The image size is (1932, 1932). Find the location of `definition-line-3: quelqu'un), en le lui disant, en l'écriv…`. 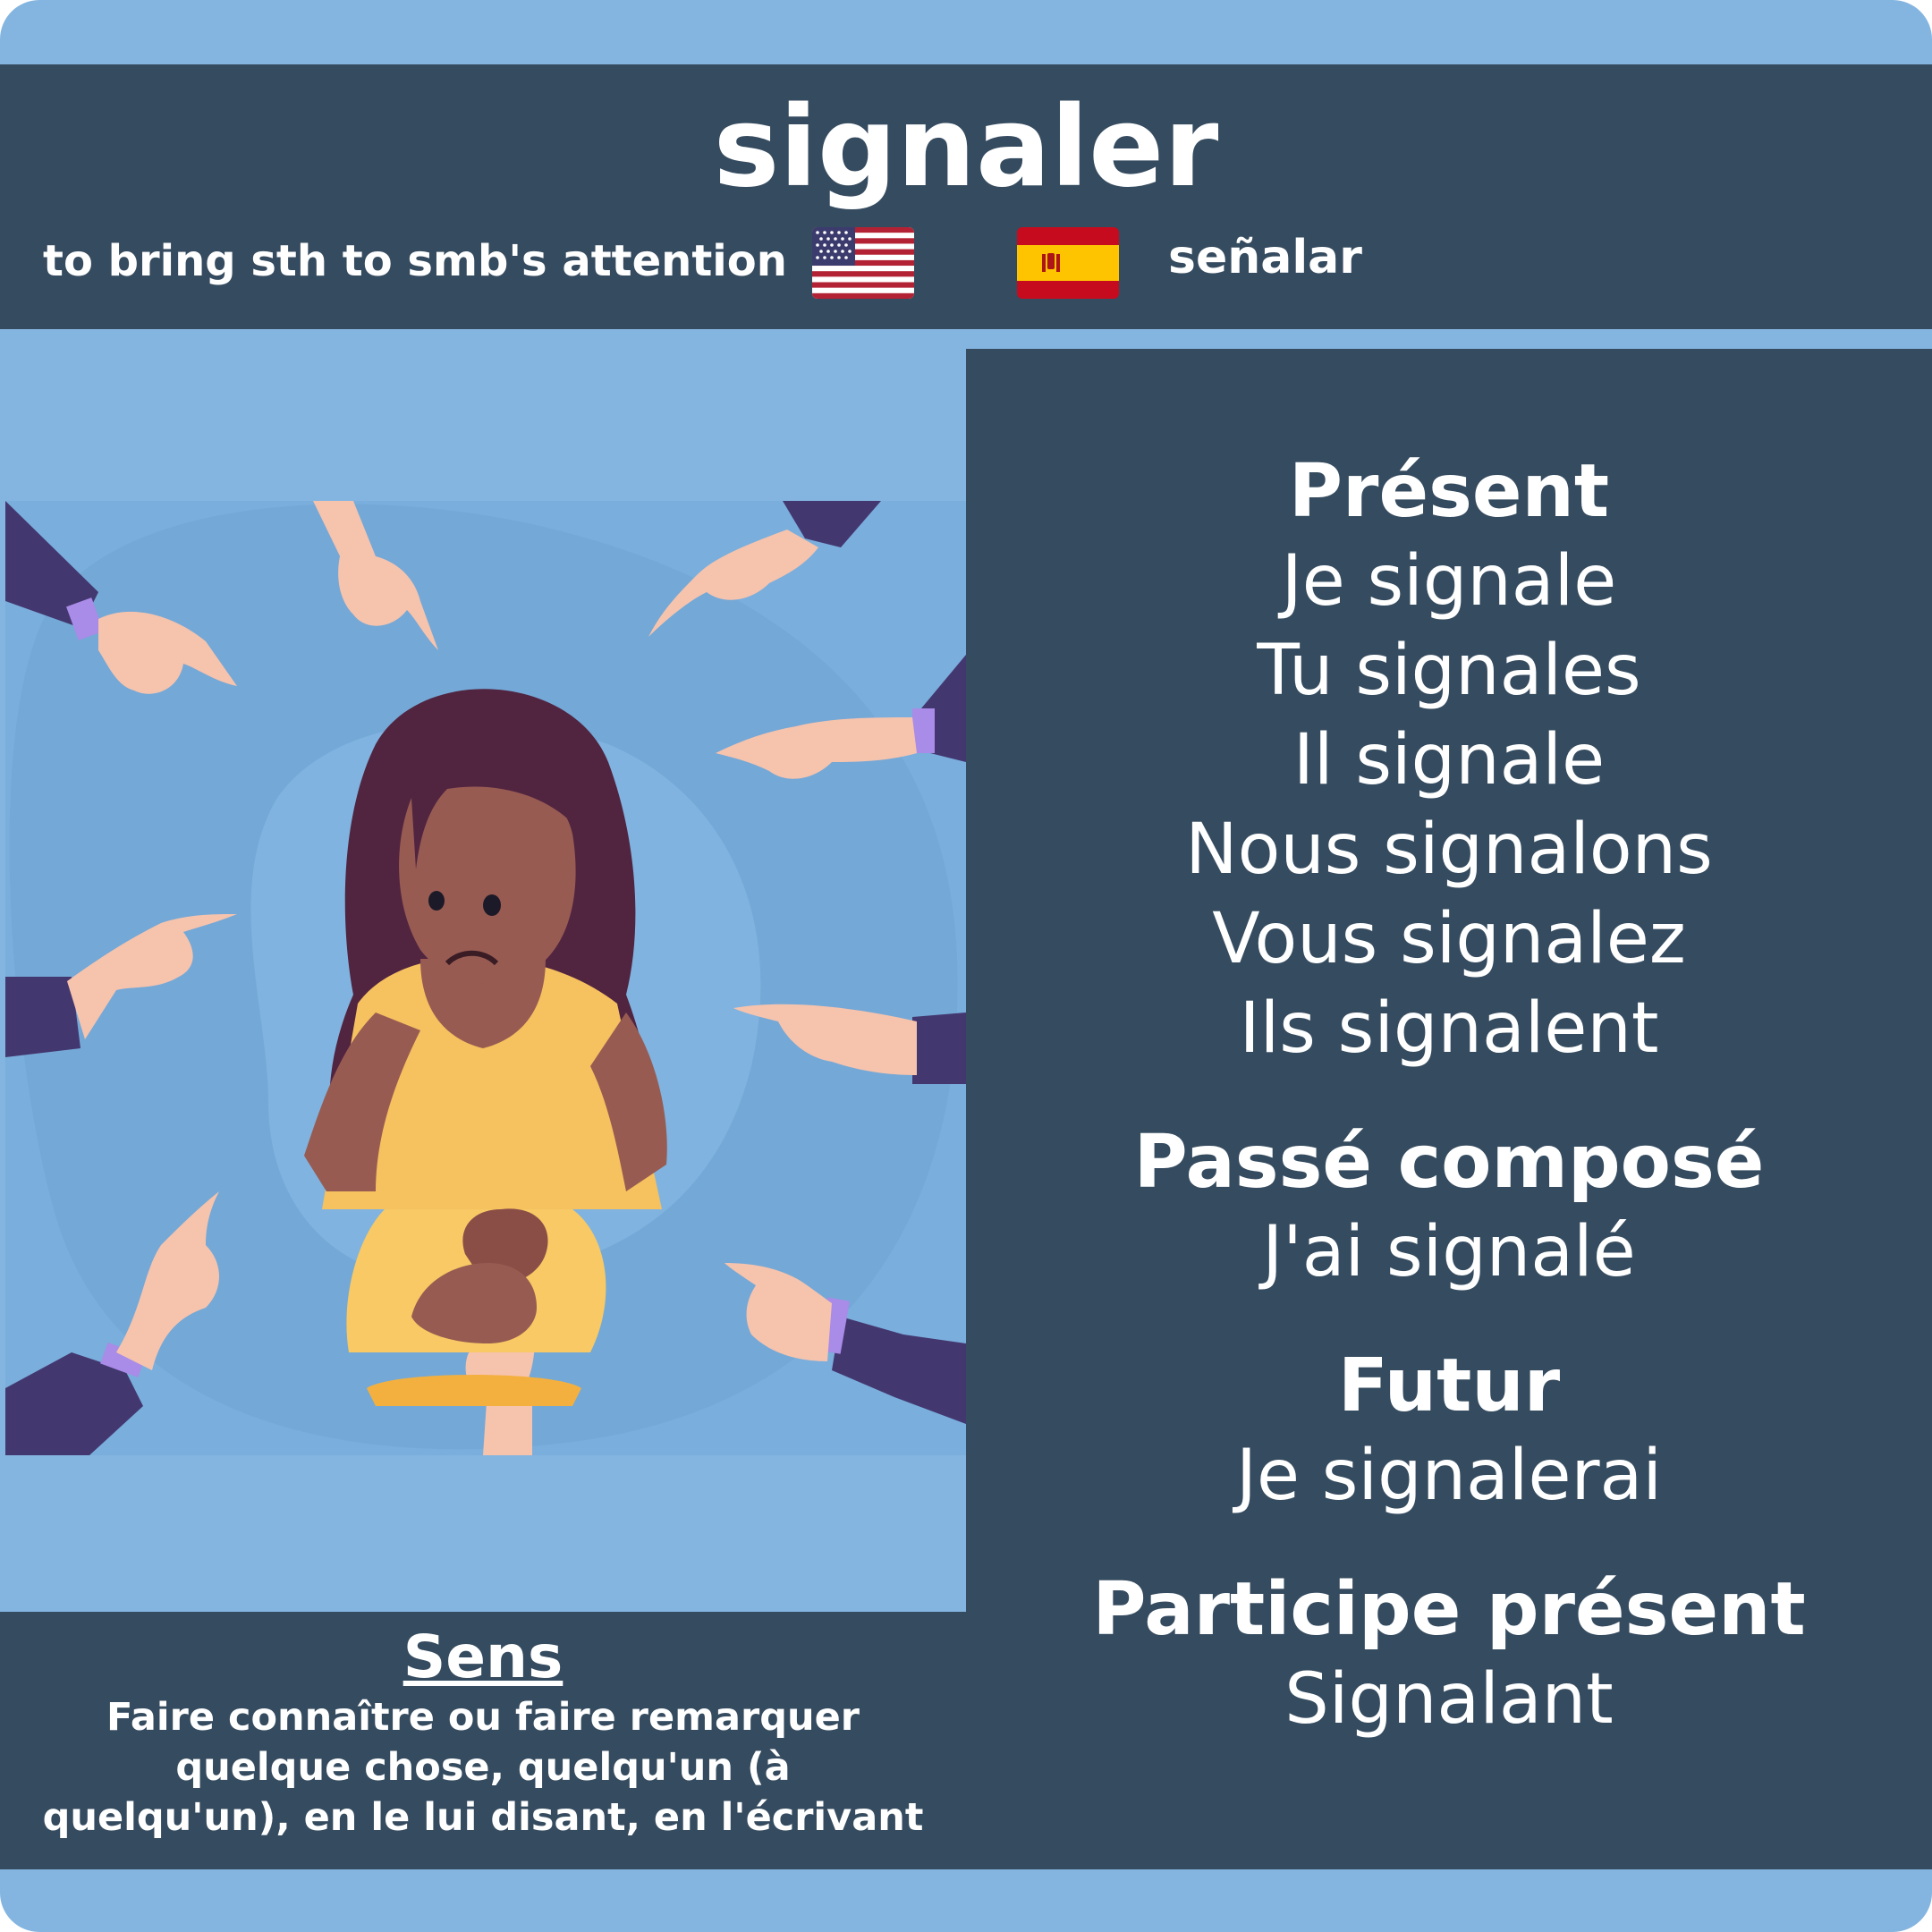

definition-line-3: quelqu'un), en le lui disant, en l'écriv… is located at coordinates (483, 1817).